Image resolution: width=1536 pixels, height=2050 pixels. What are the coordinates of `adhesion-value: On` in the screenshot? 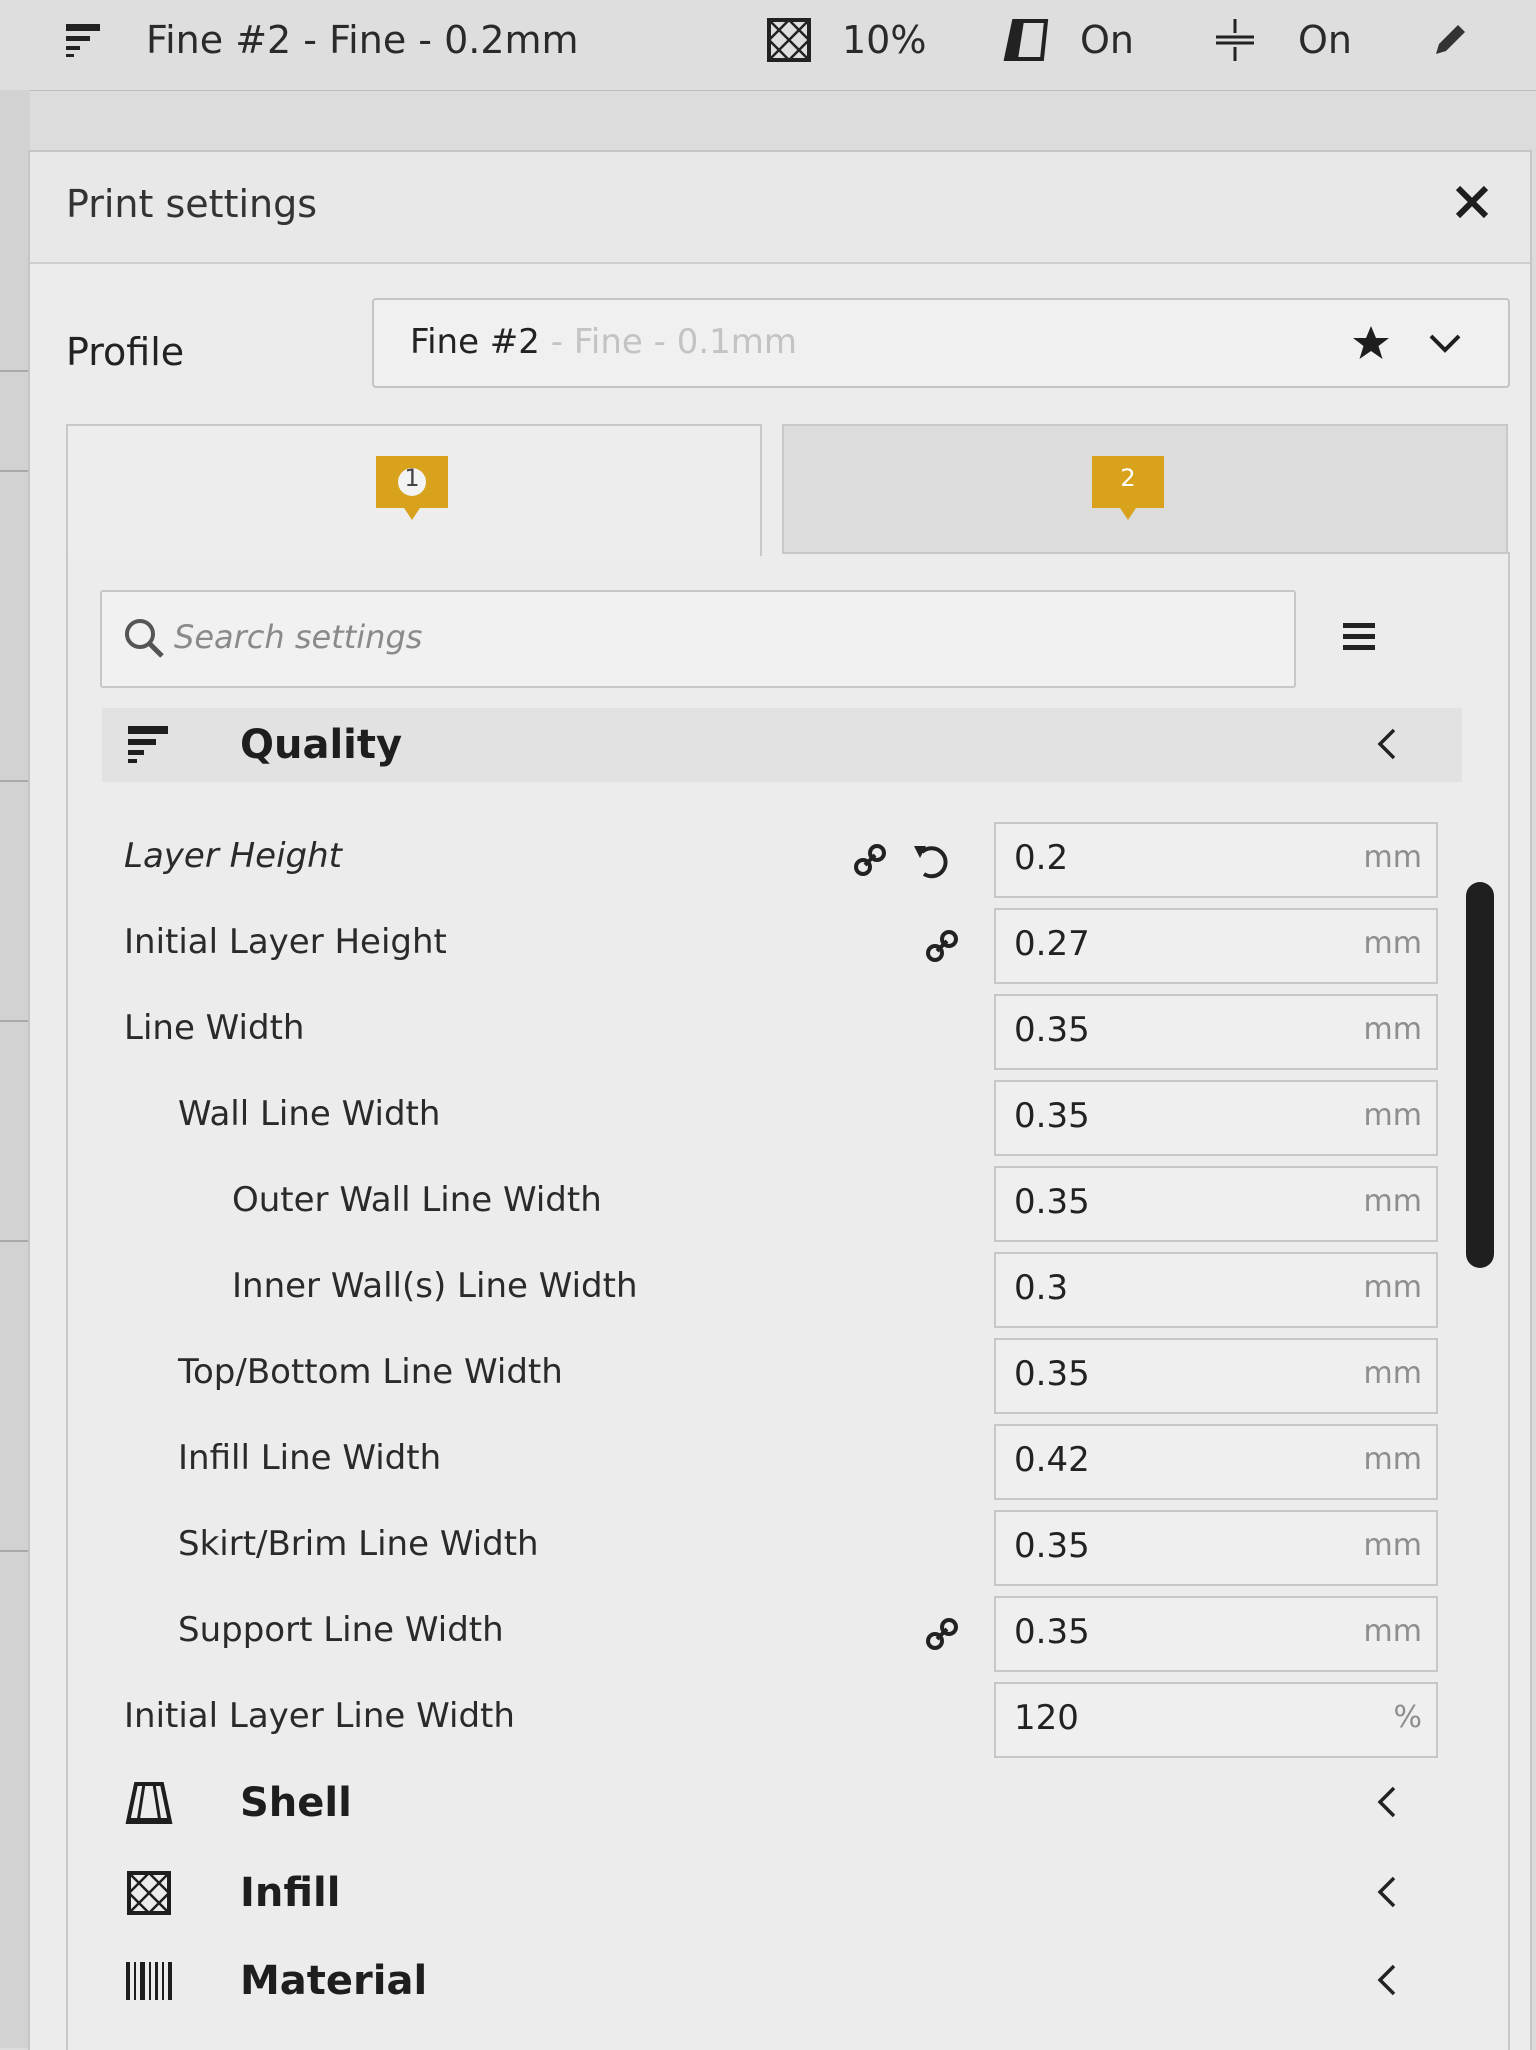 It's located at (1325, 40).